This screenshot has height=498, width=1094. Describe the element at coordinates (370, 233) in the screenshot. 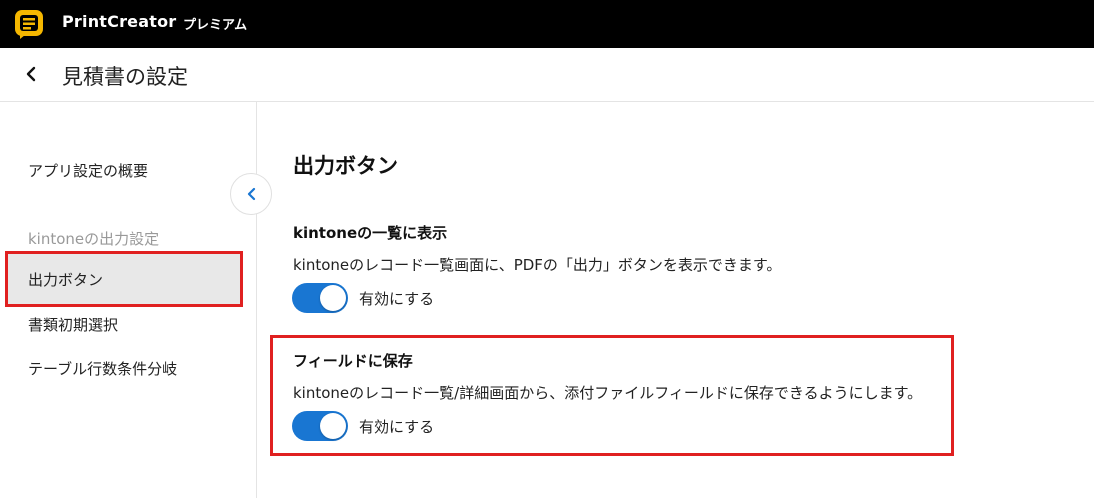

I see `setting-title-list-display: kintoneの一覧に表示` at that location.